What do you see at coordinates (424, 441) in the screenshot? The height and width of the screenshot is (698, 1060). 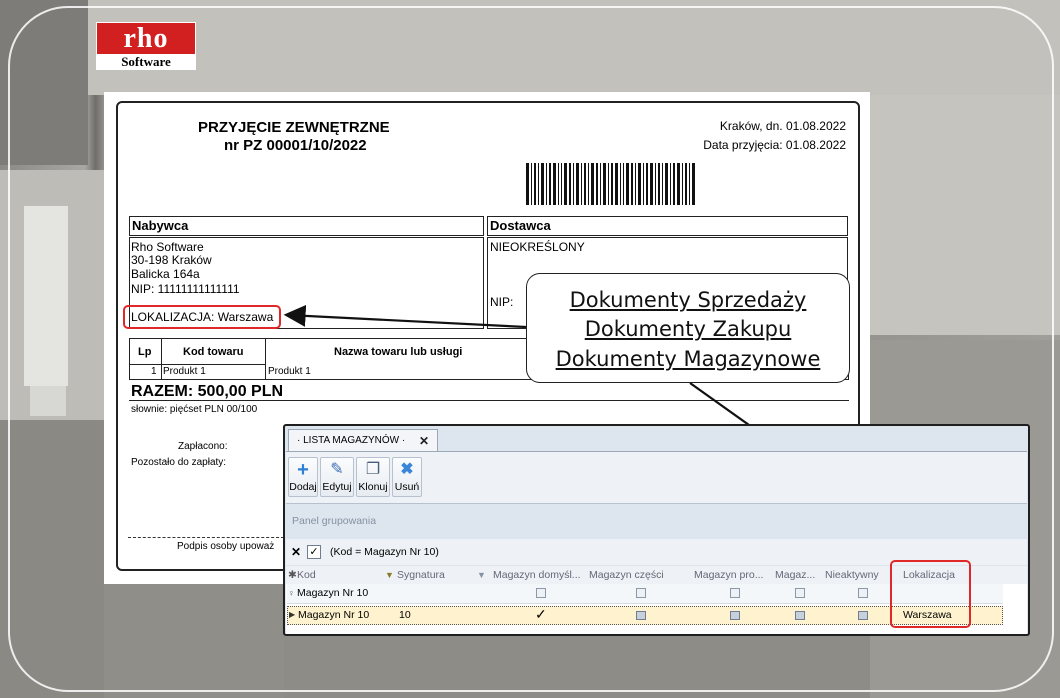 I see `close-icon: ✕` at bounding box center [424, 441].